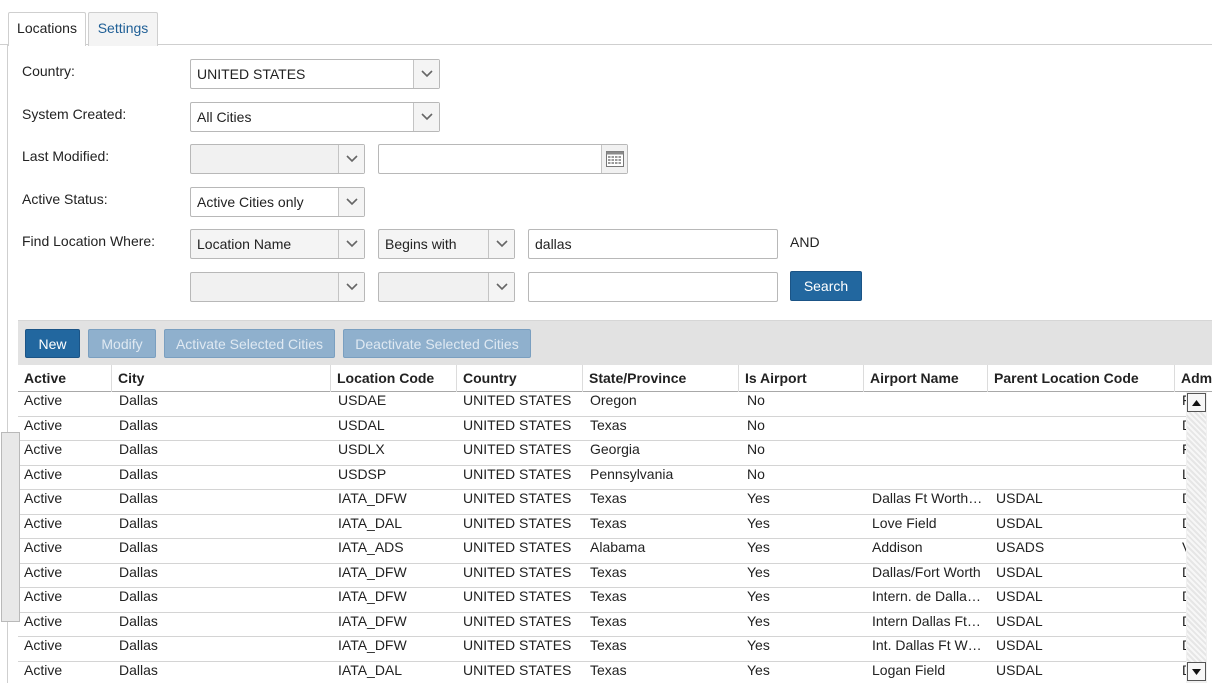 Image resolution: width=1212 pixels, height=683 pixels. I want to click on deactivate-selected-button: Deactivate Selected Cities, so click(437, 343).